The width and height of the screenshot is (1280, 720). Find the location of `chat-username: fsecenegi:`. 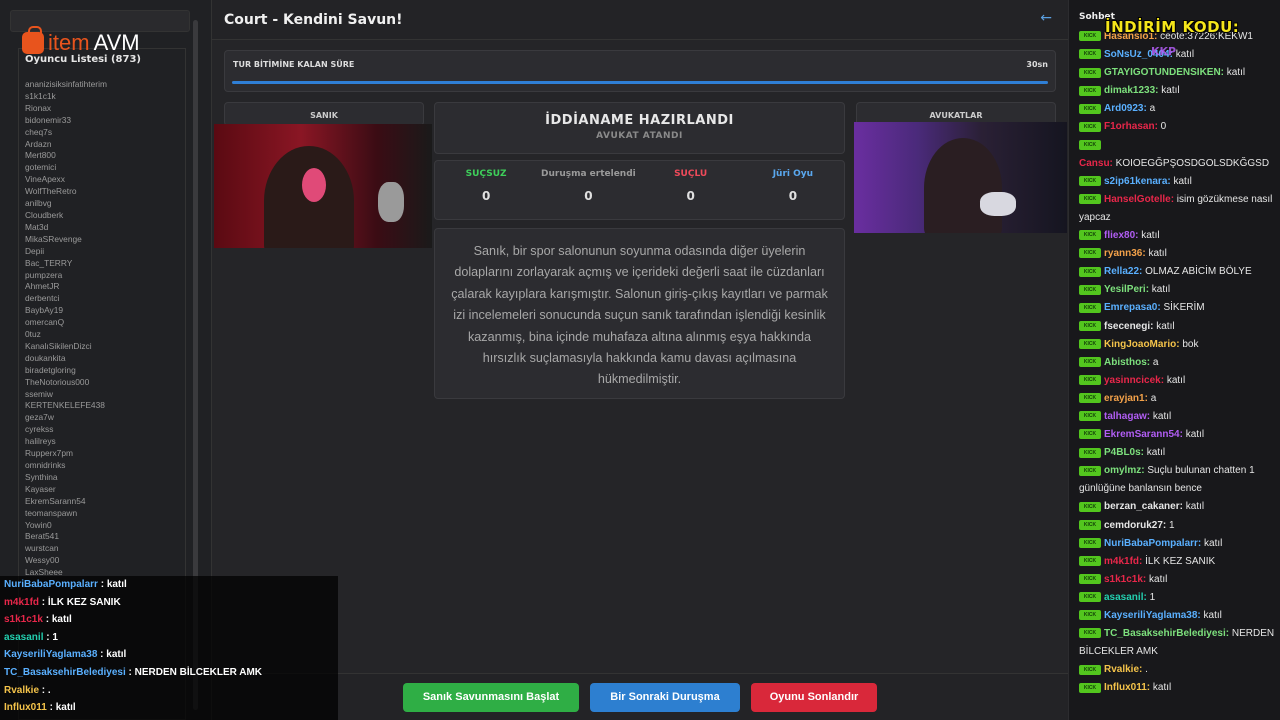

chat-username: fsecenegi: is located at coordinates (1128, 326).